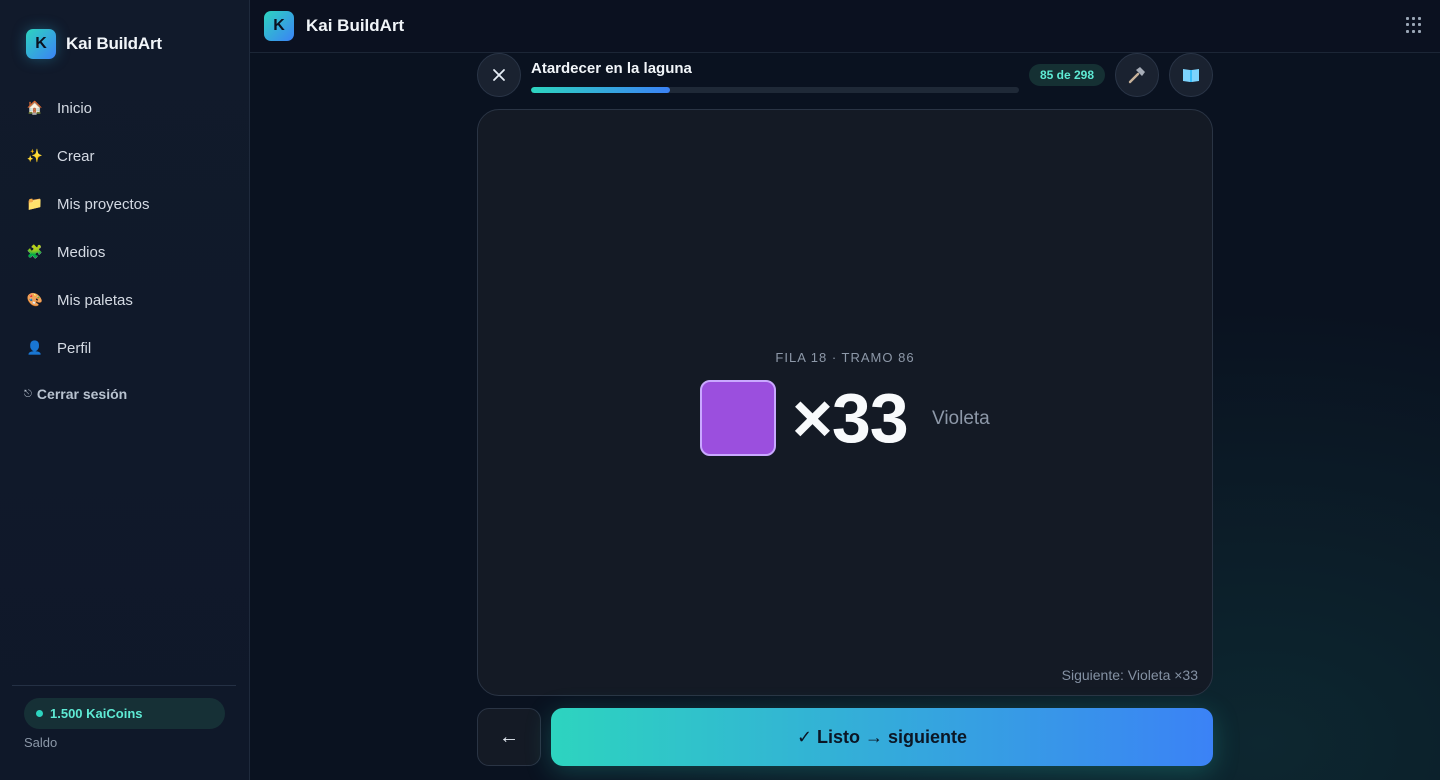 Image resolution: width=1440 pixels, height=780 pixels. I want to click on sidebar-item-label: Medios, so click(81, 252).